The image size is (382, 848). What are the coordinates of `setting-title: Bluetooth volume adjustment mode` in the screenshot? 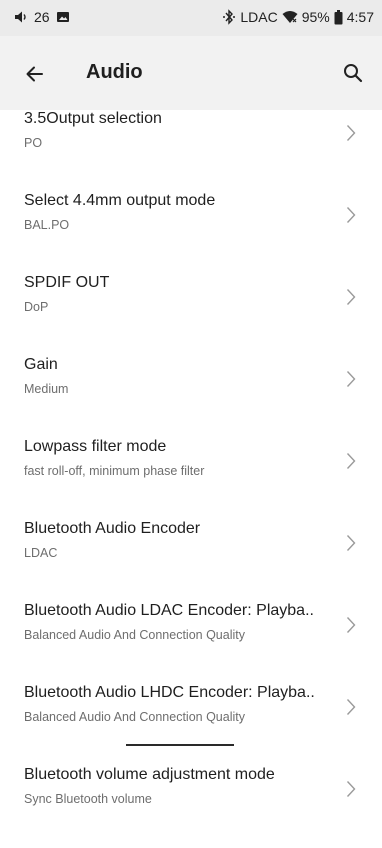 It's located at (149, 774).